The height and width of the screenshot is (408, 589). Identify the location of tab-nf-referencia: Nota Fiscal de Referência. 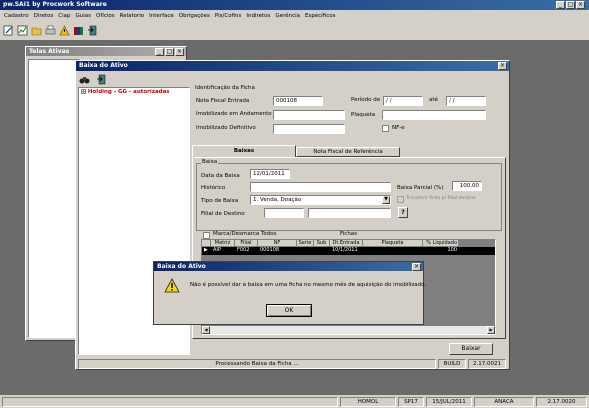
(348, 152).